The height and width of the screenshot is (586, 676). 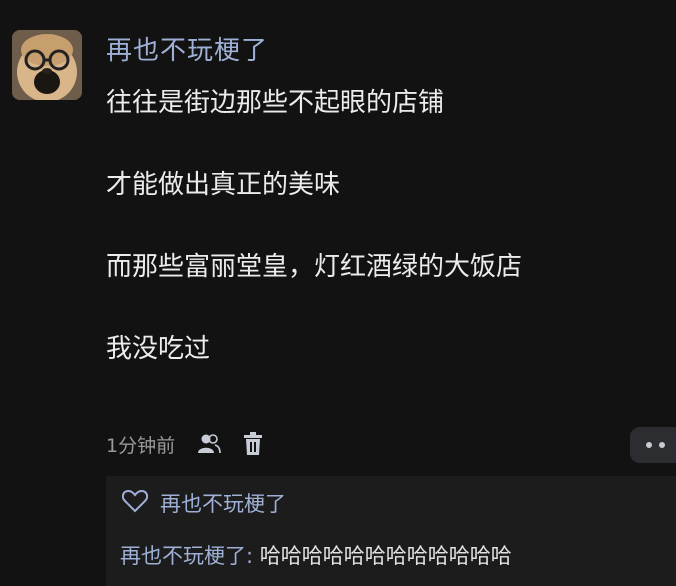 I want to click on heart-outline-icon, so click(x=135, y=503).